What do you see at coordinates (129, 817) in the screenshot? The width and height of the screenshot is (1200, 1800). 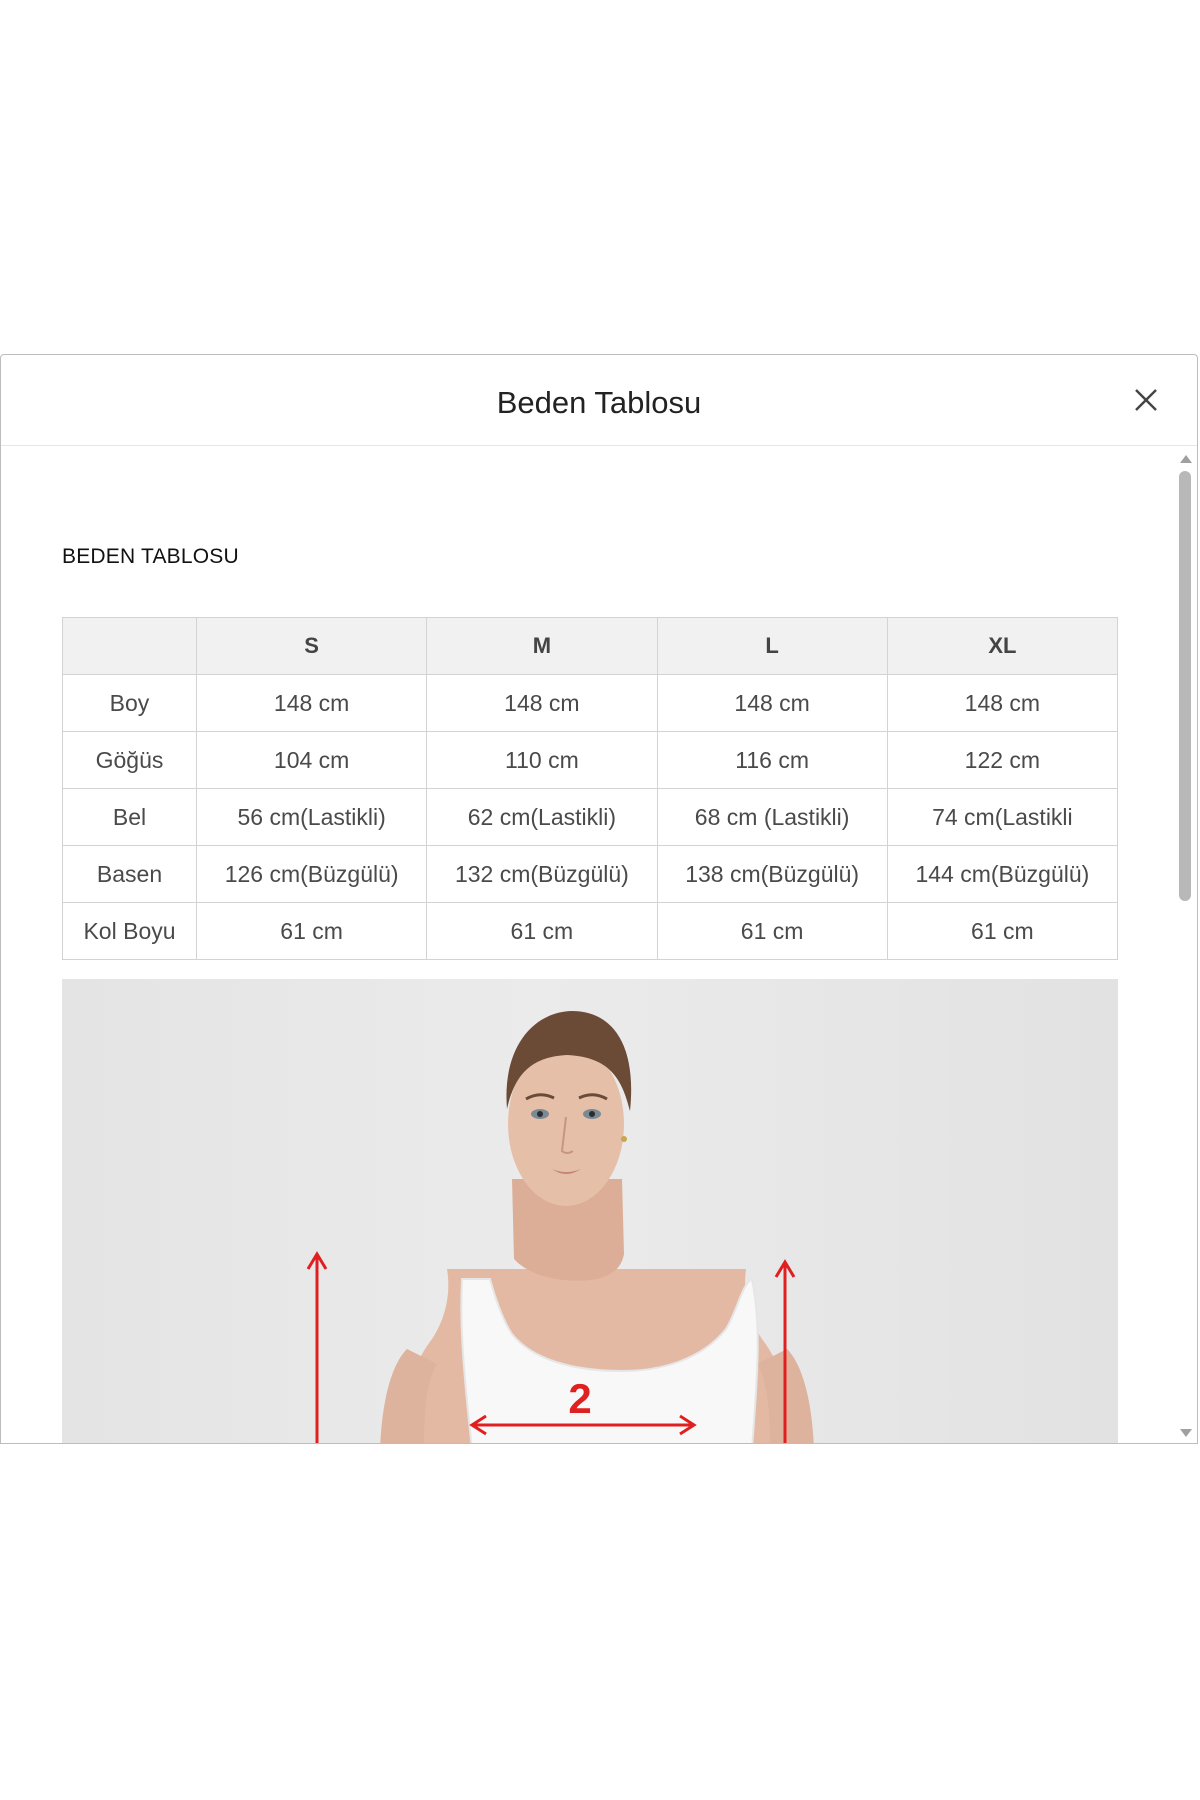 I see `row-label: Bel` at bounding box center [129, 817].